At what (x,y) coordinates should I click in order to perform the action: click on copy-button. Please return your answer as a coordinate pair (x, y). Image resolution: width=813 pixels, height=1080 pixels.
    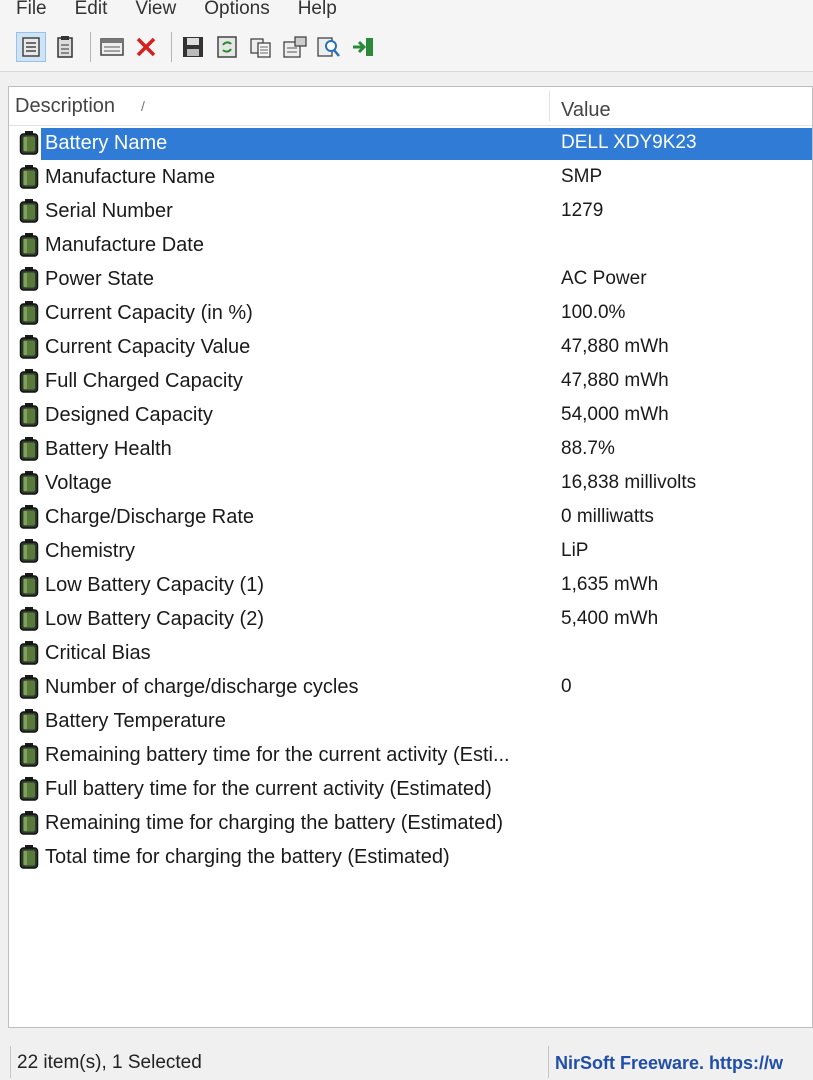
    Looking at the image, I should click on (261, 47).